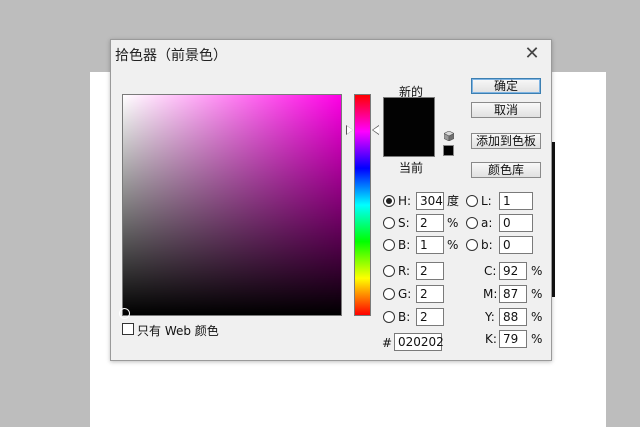  Describe the element at coordinates (409, 142) in the screenshot. I see `current-color-swatch` at that location.